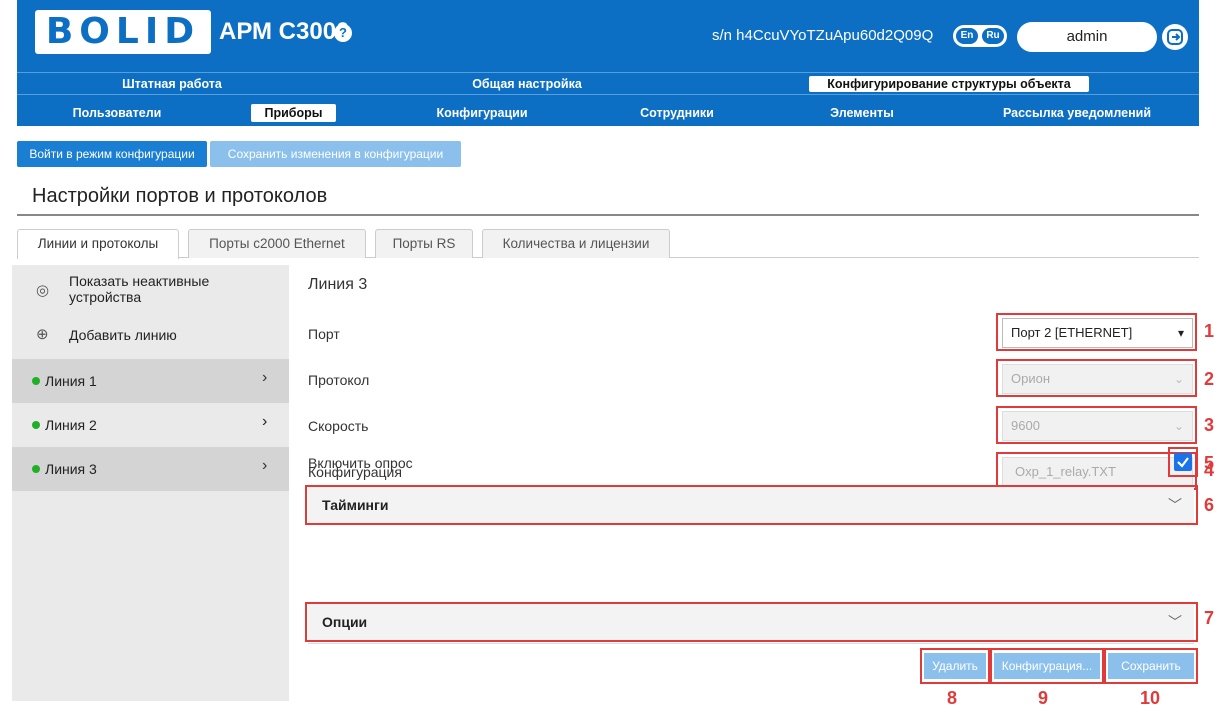  I want to click on help-icon: ?, so click(343, 33).